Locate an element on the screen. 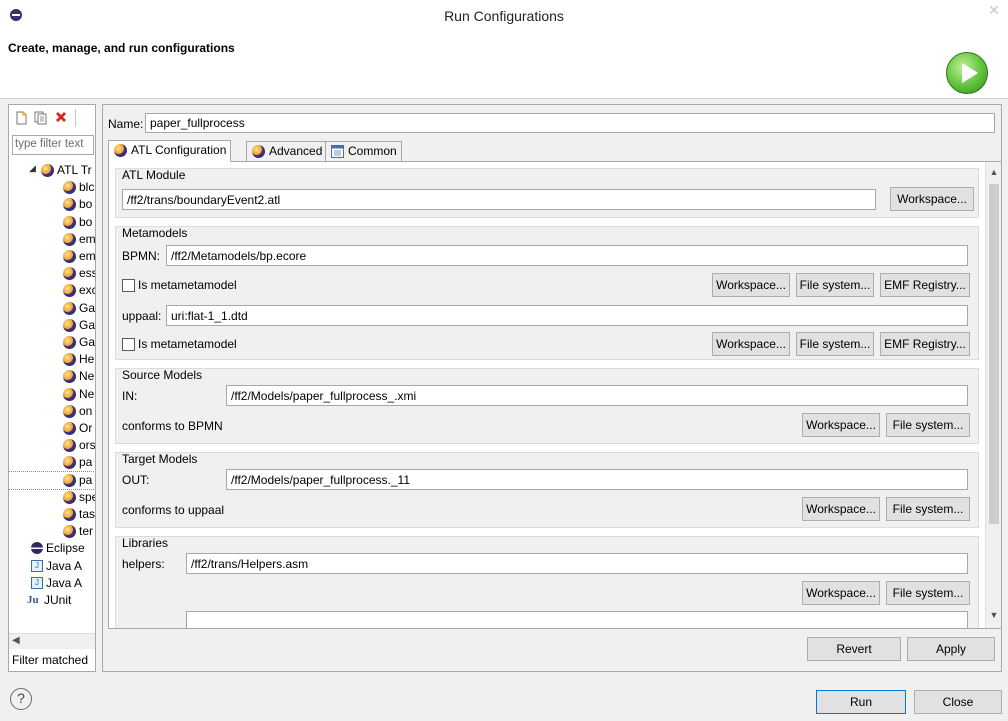  scrollbar-thumb is located at coordinates (994, 354).